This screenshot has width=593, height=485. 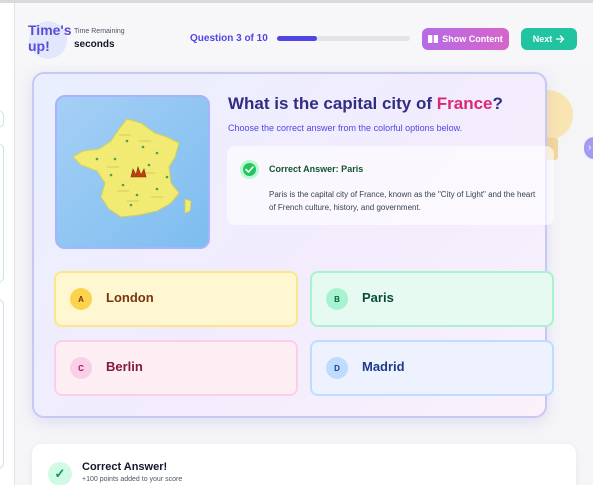 What do you see at coordinates (343, 38) in the screenshot?
I see `progress-bar` at bounding box center [343, 38].